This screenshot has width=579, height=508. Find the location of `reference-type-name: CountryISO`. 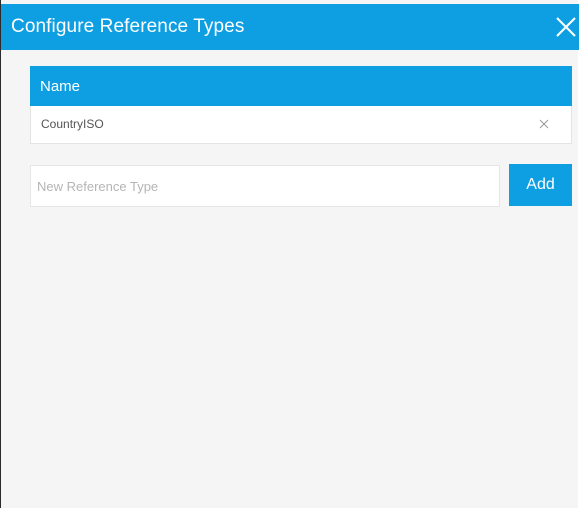

reference-type-name: CountryISO is located at coordinates (72, 124).